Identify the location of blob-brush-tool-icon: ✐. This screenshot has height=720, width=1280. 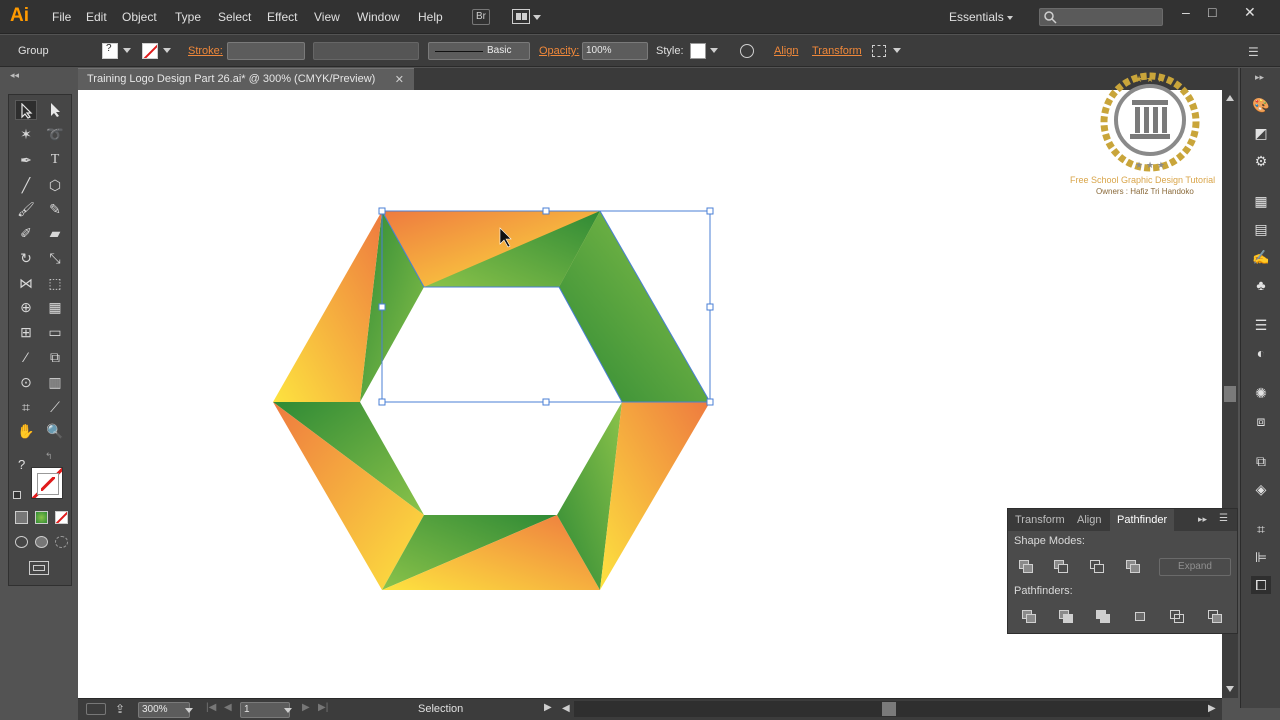
(26, 233).